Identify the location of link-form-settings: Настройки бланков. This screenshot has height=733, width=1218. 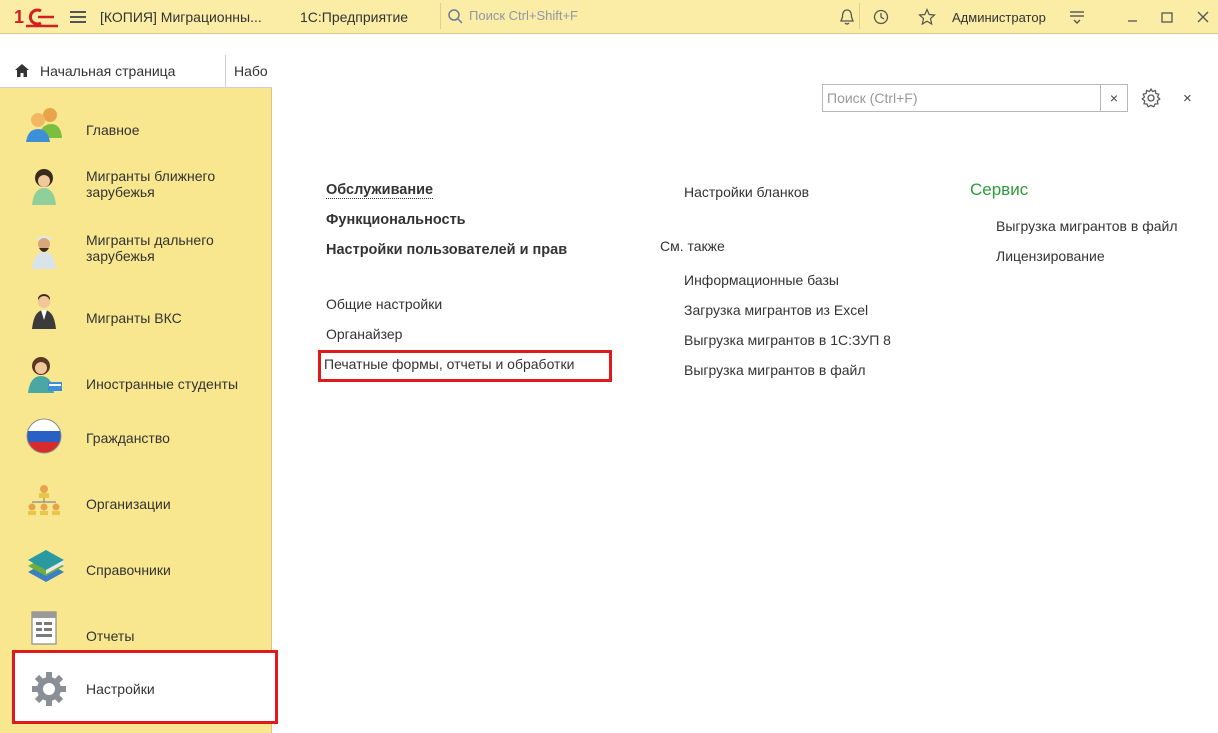
(746, 192).